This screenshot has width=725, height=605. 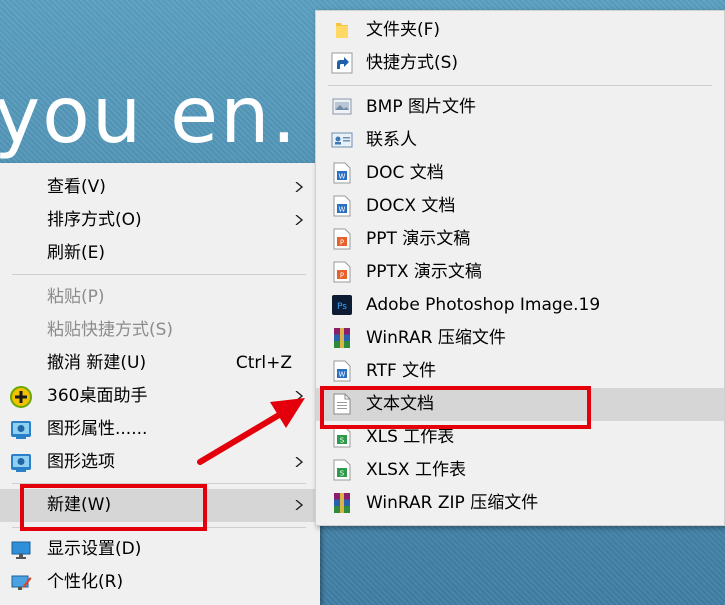 I want to click on menu-item-label: 粘贴快捷方式(S), so click(x=110, y=330).